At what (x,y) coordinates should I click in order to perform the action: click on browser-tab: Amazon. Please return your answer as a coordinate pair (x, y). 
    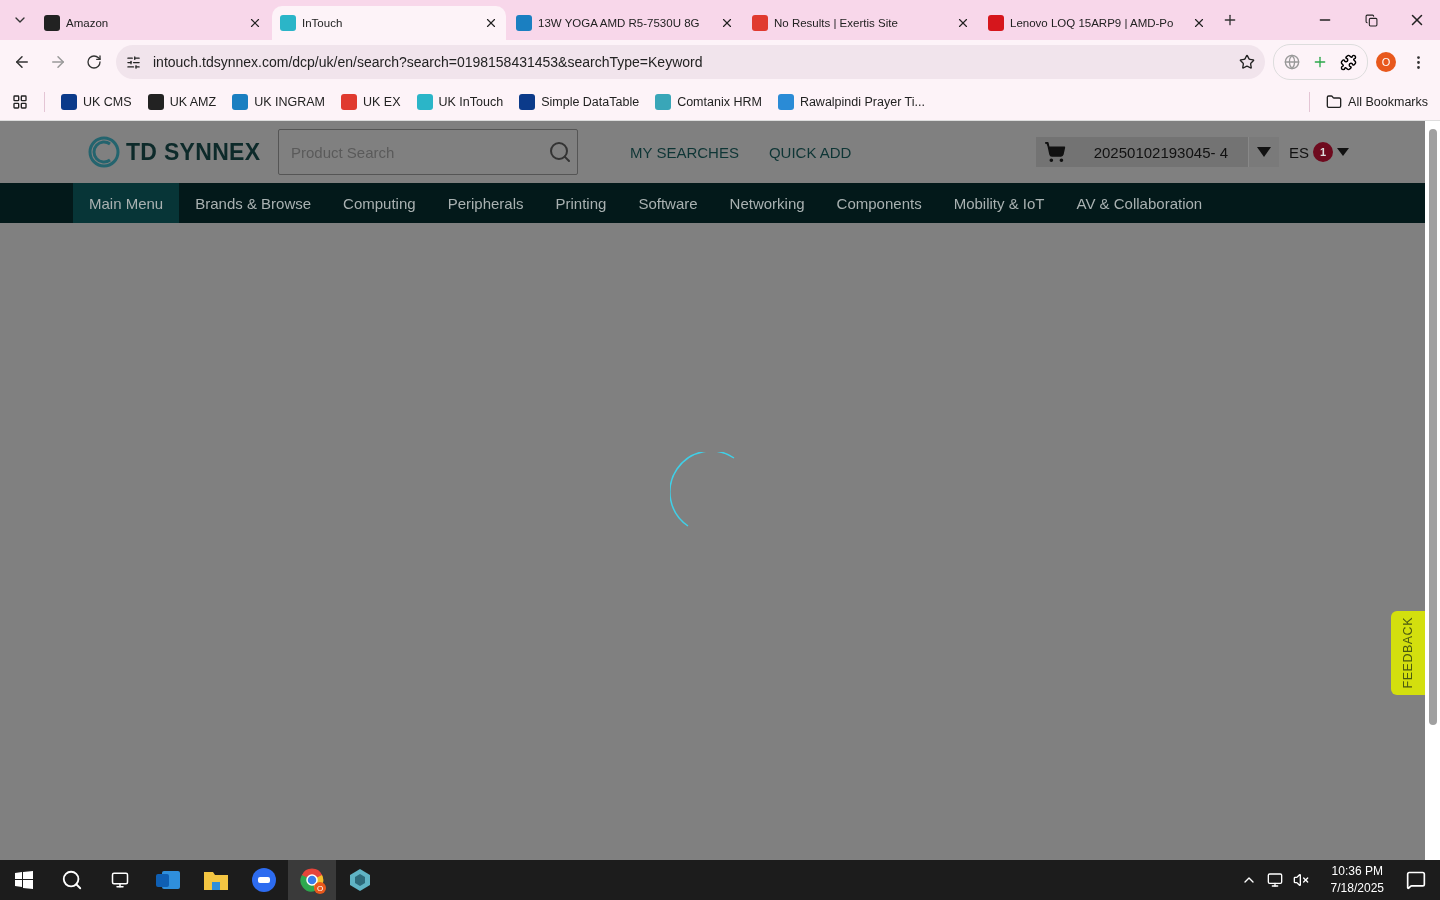
    Looking at the image, I should click on (153, 23).